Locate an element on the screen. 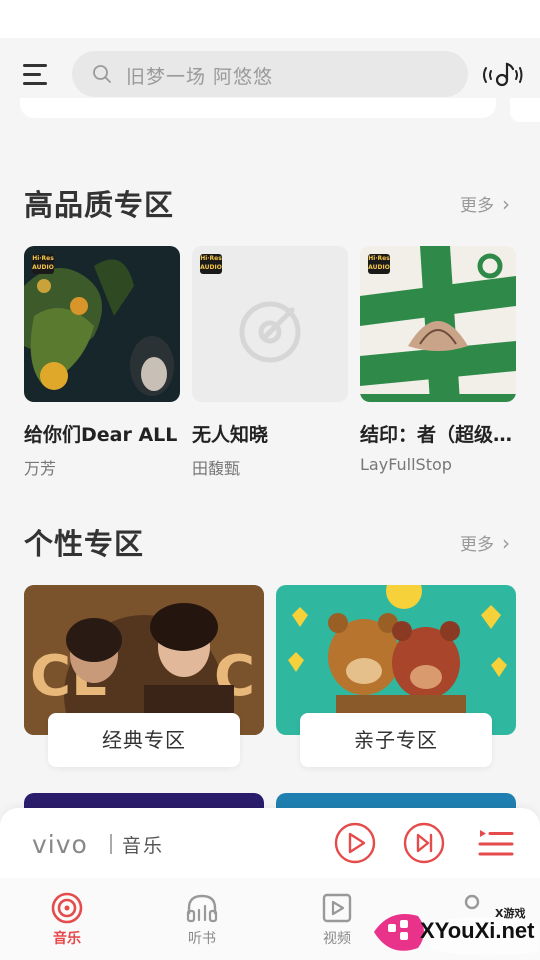 Image resolution: width=540 pixels, height=960 pixels. search-bar: 旧梦一场 阿悠悠 is located at coordinates (270, 74).